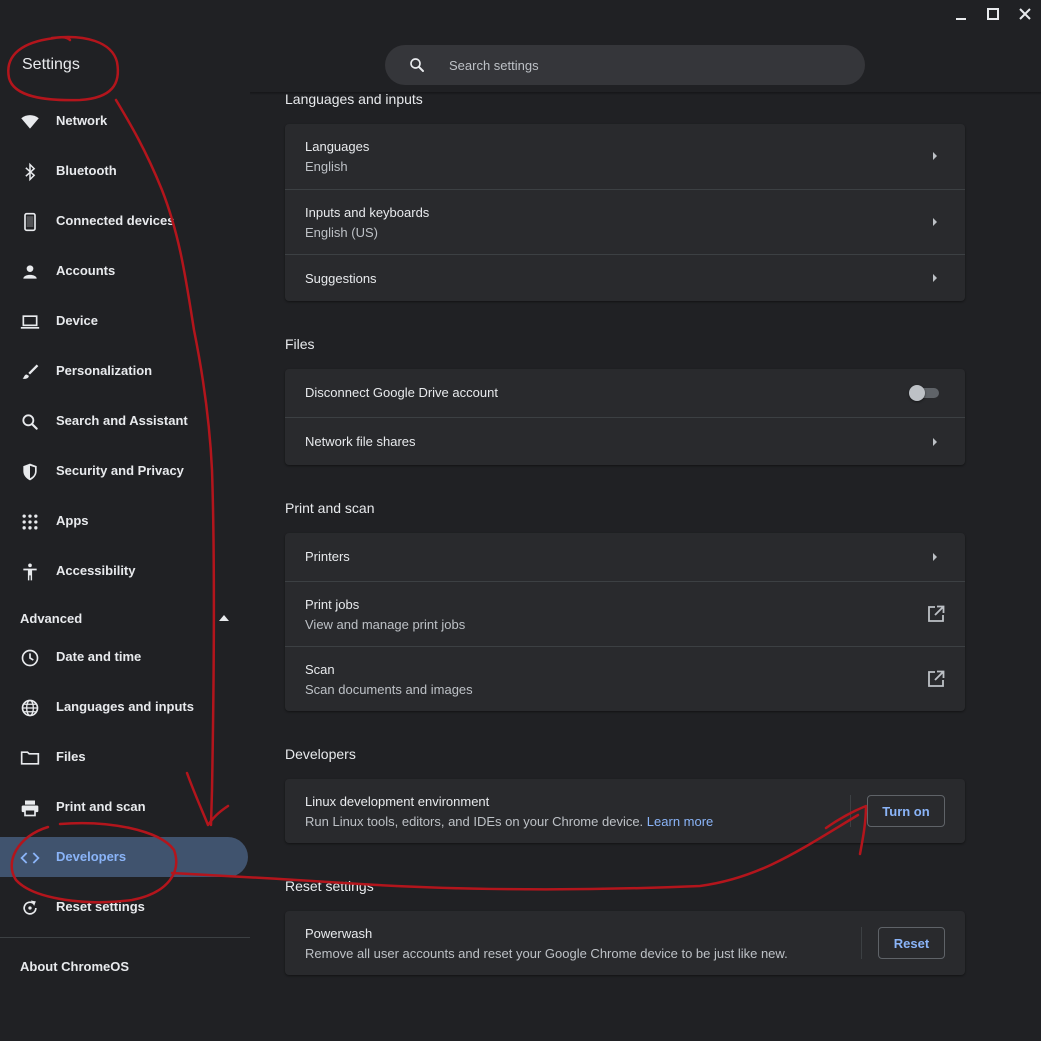 This screenshot has height=1041, width=1041. I want to click on sidebar-item-bluetooth: Bluetooth, so click(124, 171).